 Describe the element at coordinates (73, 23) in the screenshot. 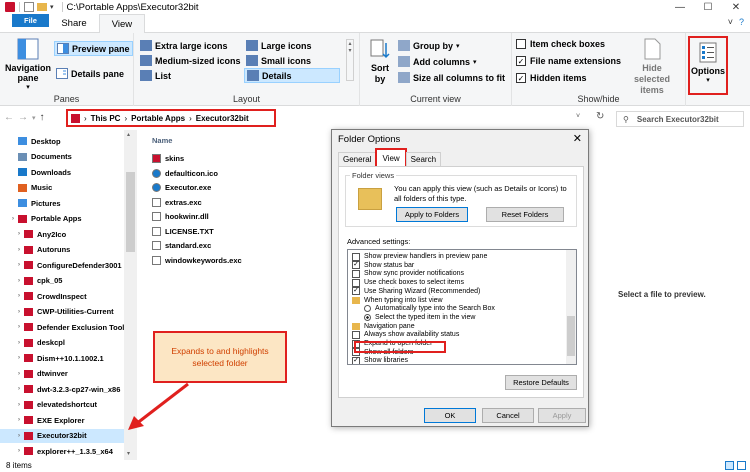

I see `tab-share: Share` at that location.